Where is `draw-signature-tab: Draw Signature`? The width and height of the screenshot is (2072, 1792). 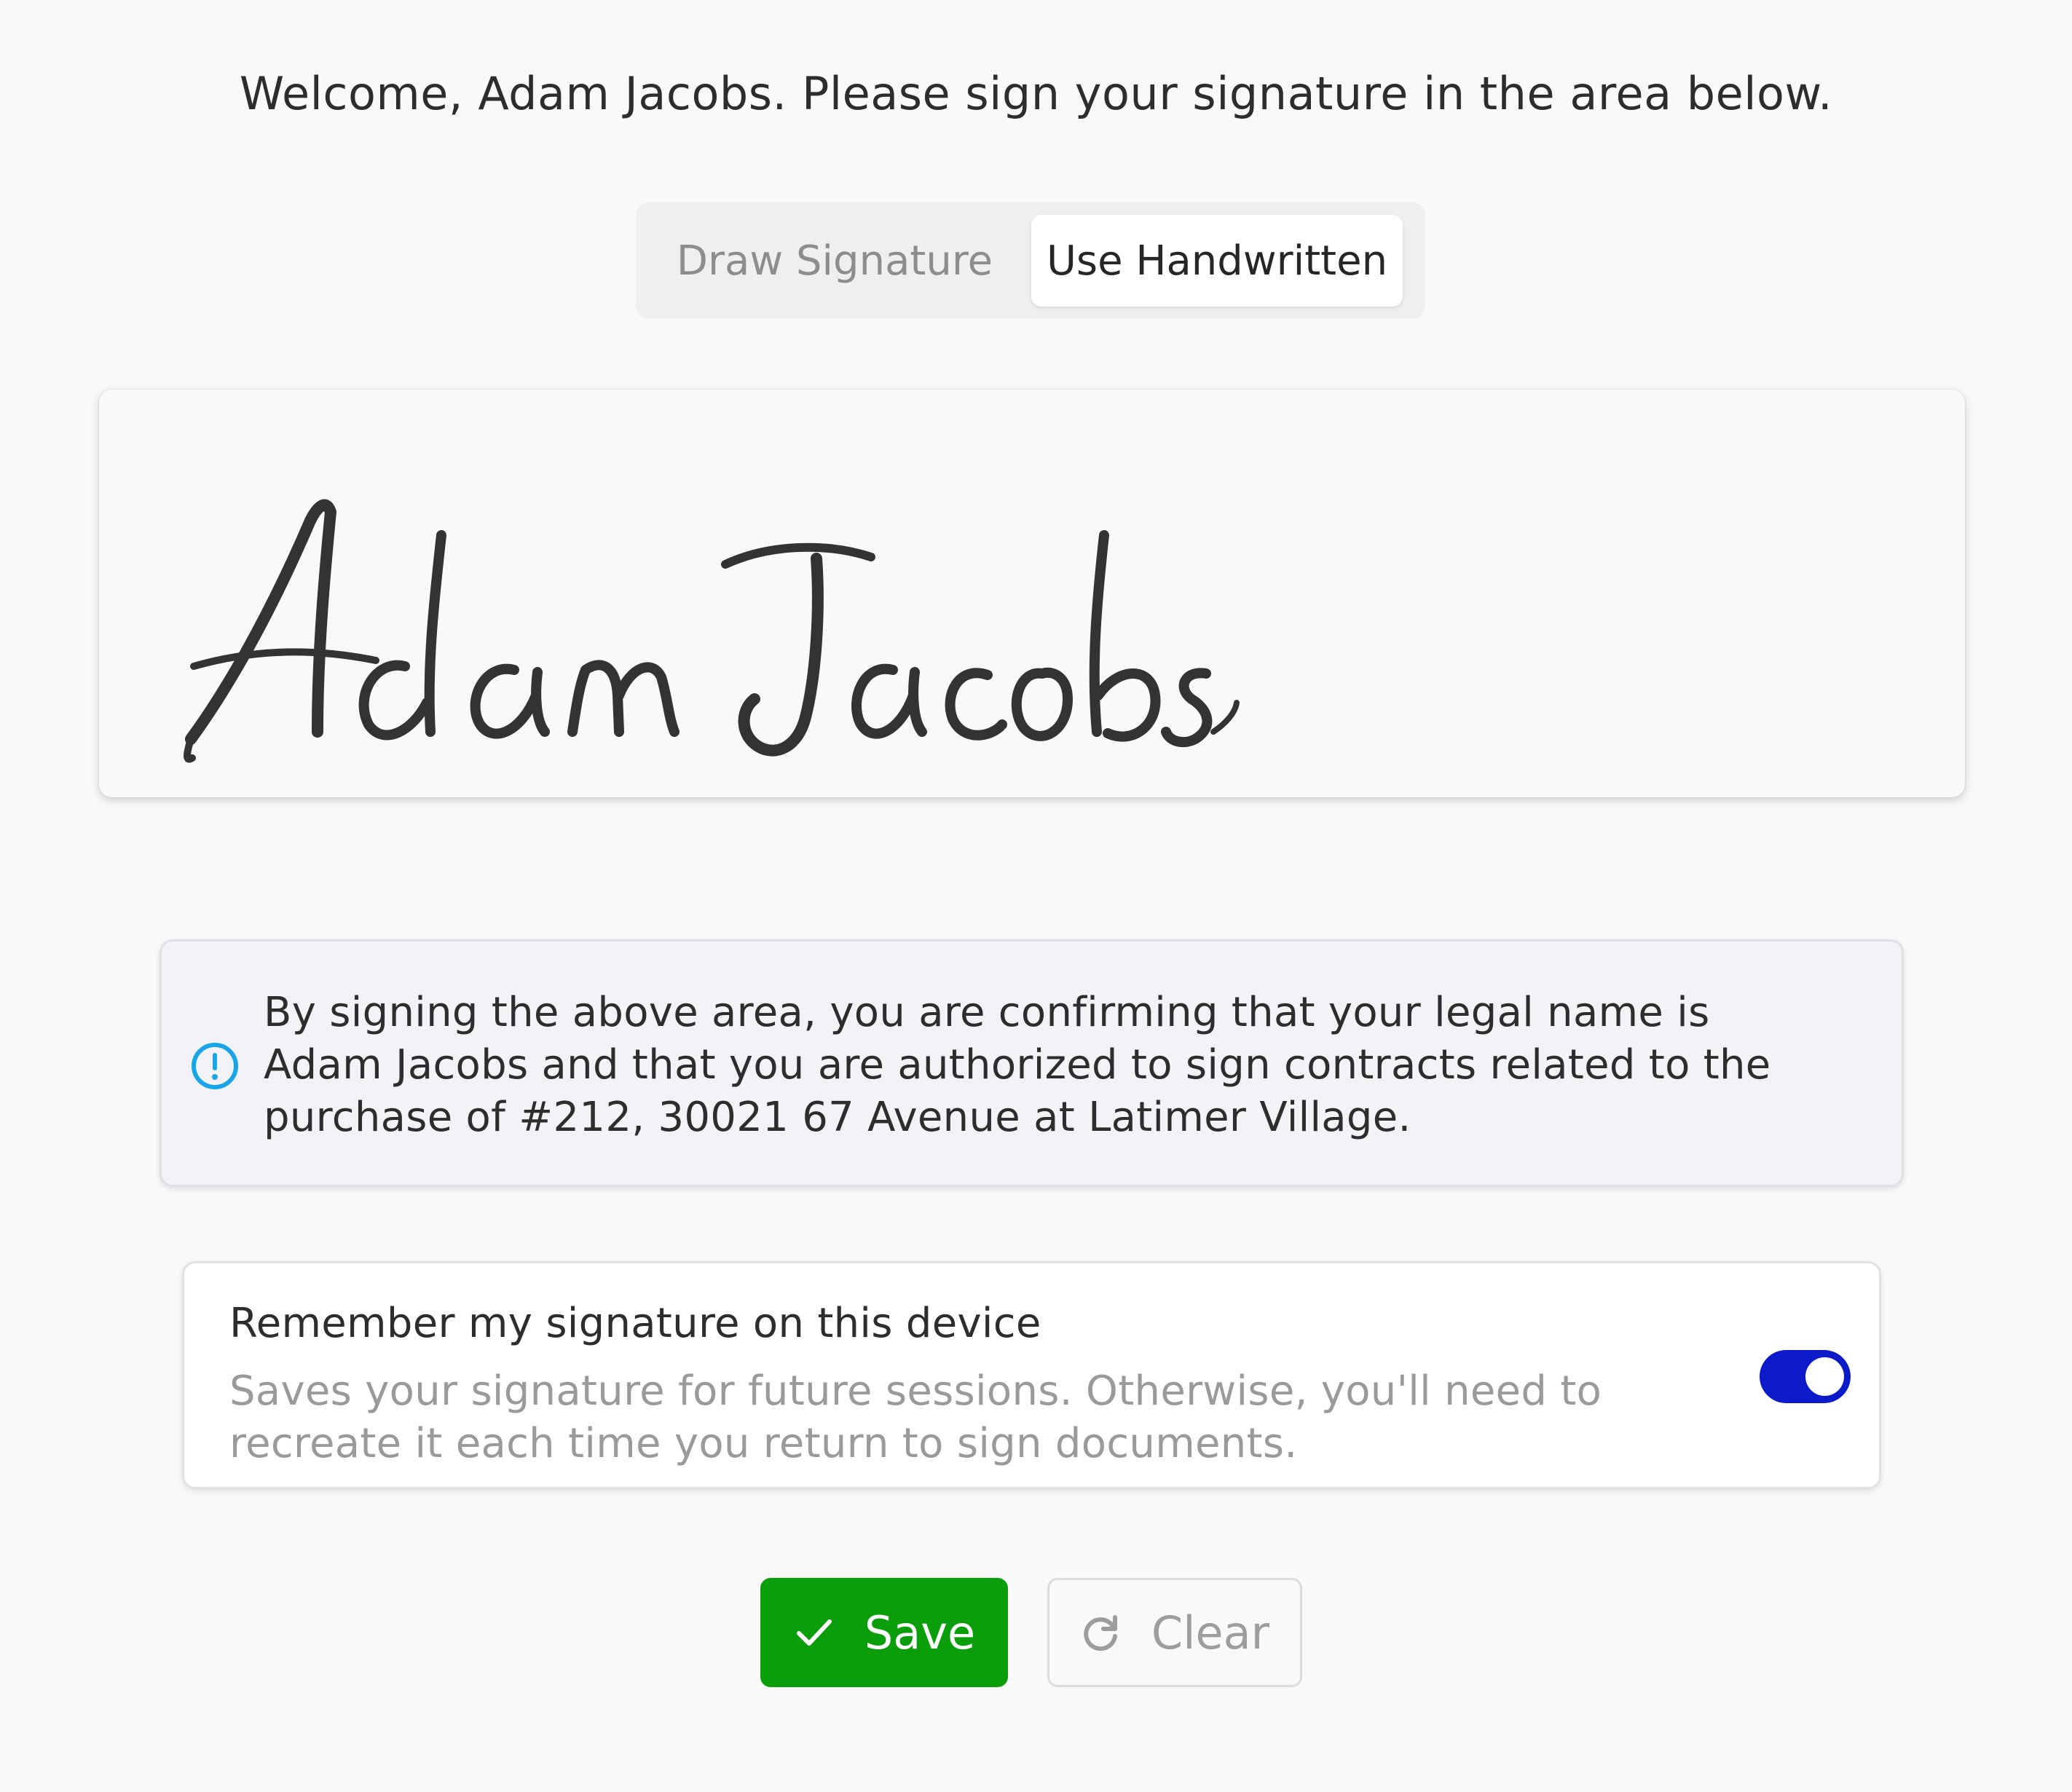
draw-signature-tab: Draw Signature is located at coordinates (835, 261).